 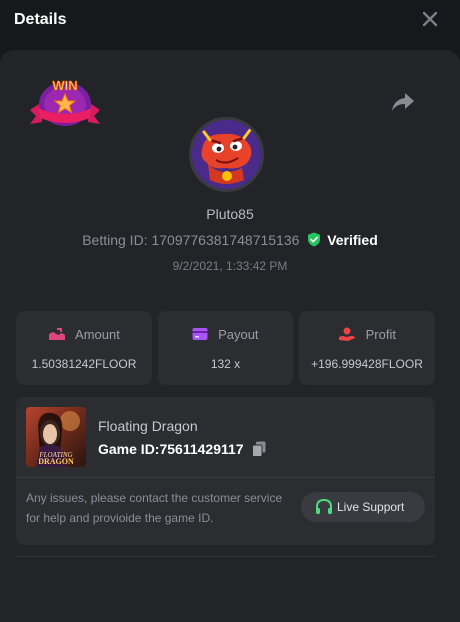 I want to click on game-thumbnail-image: FLOATING DRAGON, so click(x=56, y=437).